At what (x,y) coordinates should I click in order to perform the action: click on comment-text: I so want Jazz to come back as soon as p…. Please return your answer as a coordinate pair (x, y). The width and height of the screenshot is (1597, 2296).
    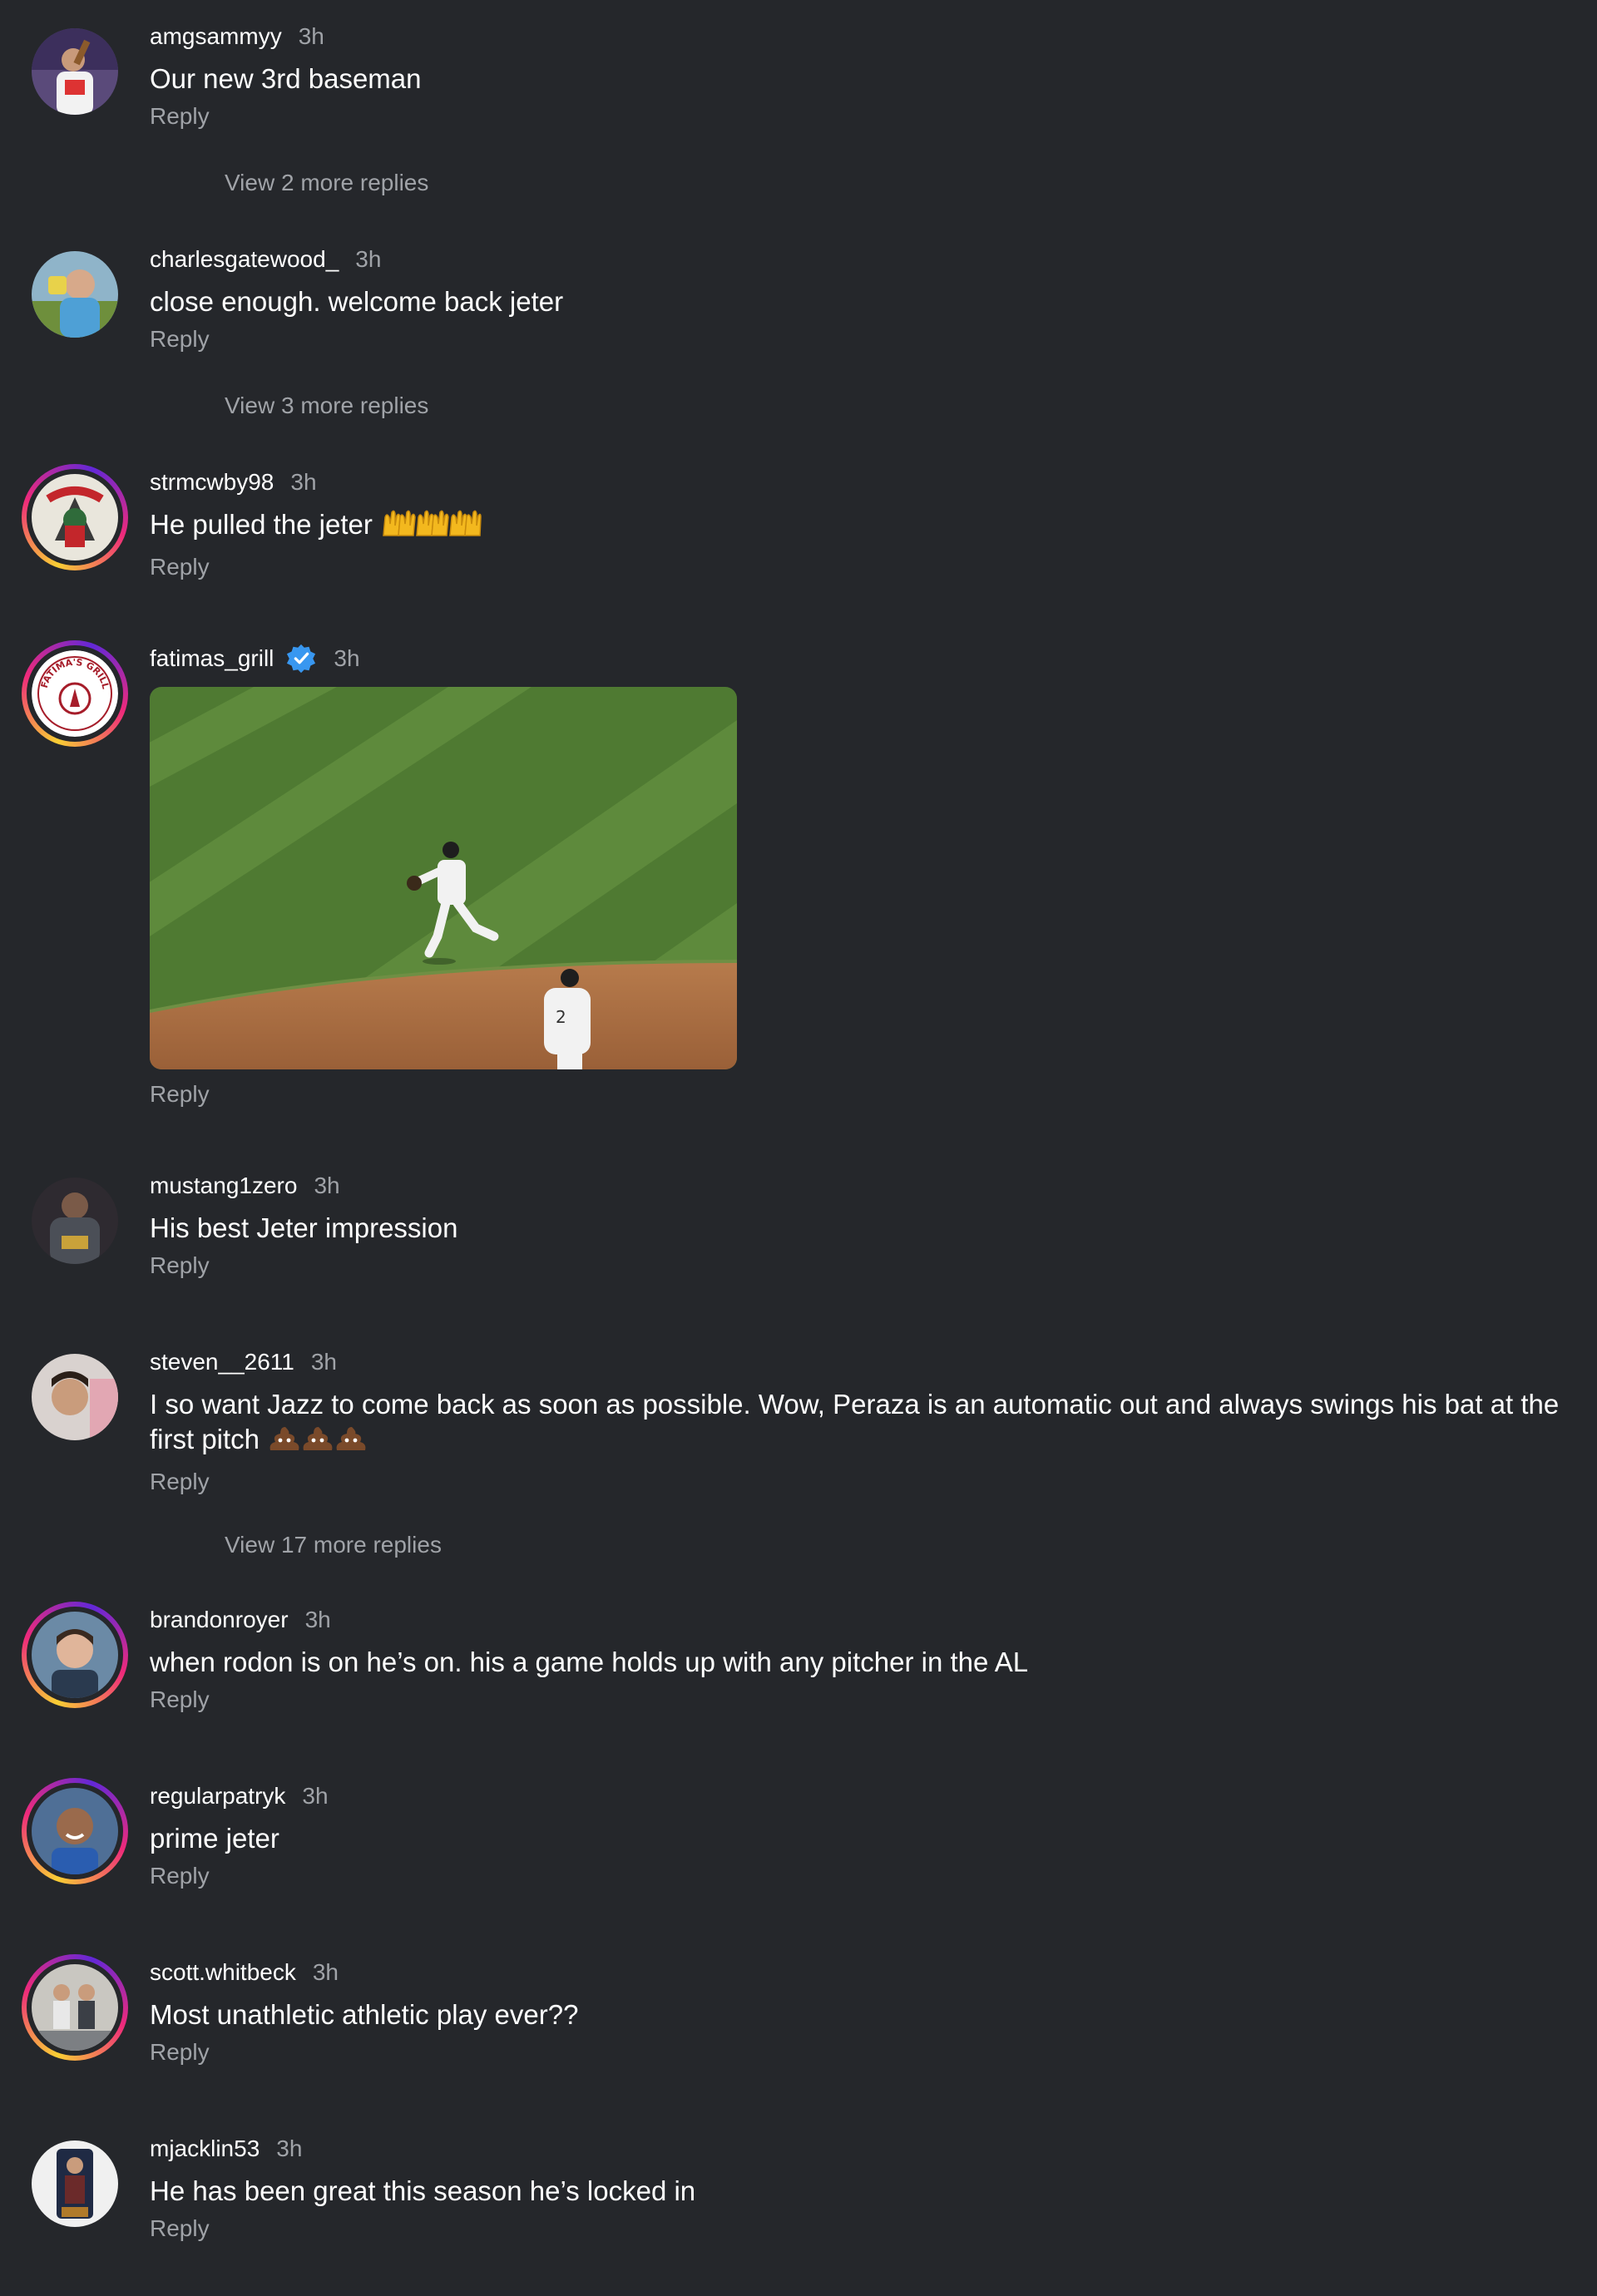
    Looking at the image, I should click on (857, 1424).